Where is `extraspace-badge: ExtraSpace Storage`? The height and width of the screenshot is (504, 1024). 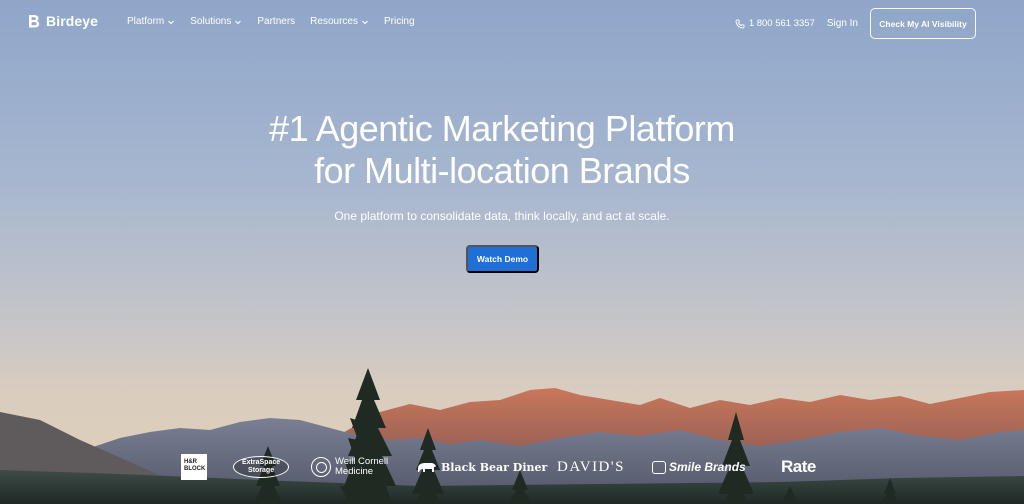
extraspace-badge: ExtraSpace Storage is located at coordinates (261, 467).